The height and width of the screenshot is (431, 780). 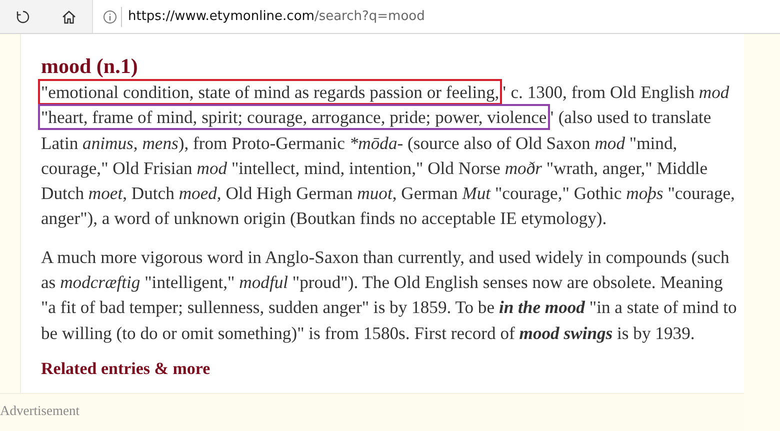 I want to click on info-icon, so click(x=110, y=17).